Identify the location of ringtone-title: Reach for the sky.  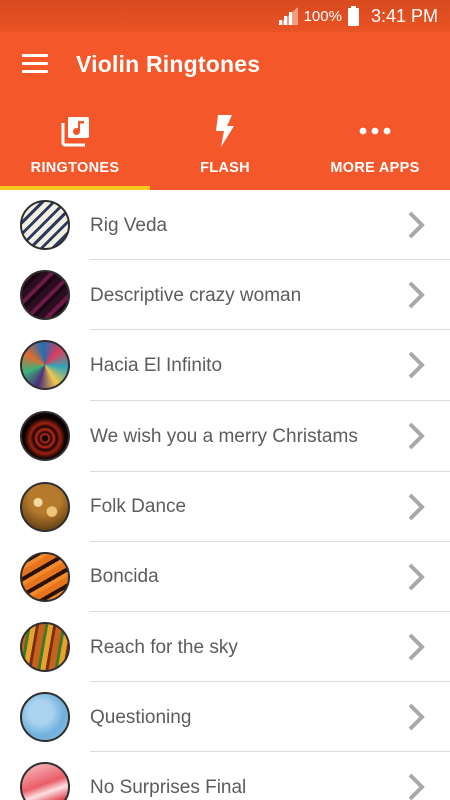
(164, 647).